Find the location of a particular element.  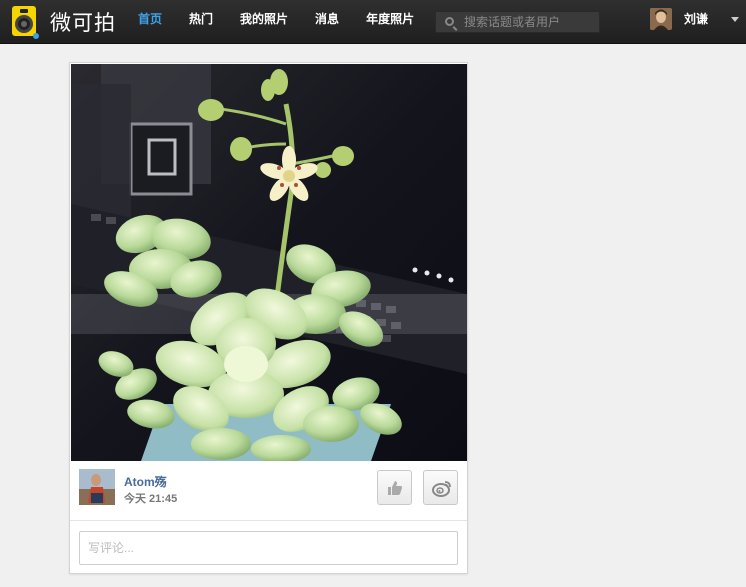

nav-item-annual-photos: 年度照片 is located at coordinates (390, 22).